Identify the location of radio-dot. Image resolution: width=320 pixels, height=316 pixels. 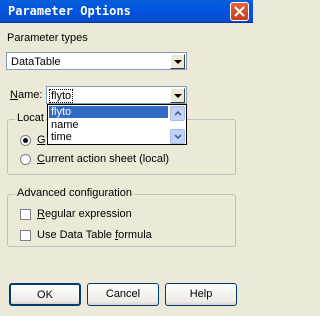
(25, 140).